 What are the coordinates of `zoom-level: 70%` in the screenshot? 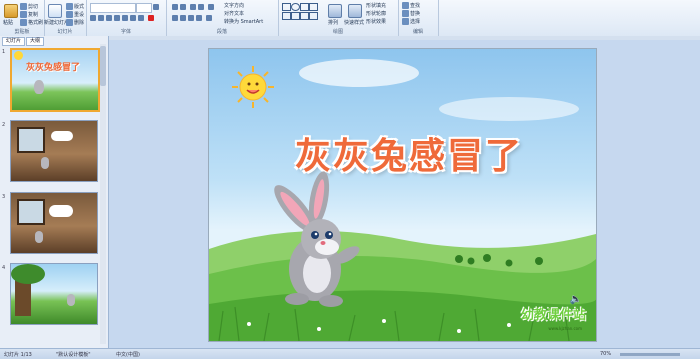 It's located at (605, 354).